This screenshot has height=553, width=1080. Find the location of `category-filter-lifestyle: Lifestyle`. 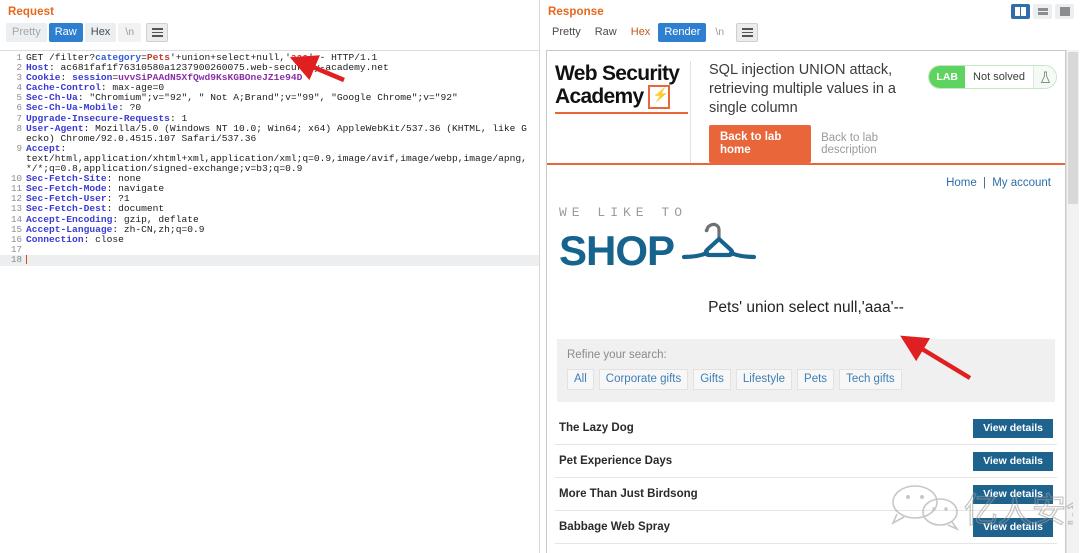

category-filter-lifestyle: Lifestyle is located at coordinates (764, 379).